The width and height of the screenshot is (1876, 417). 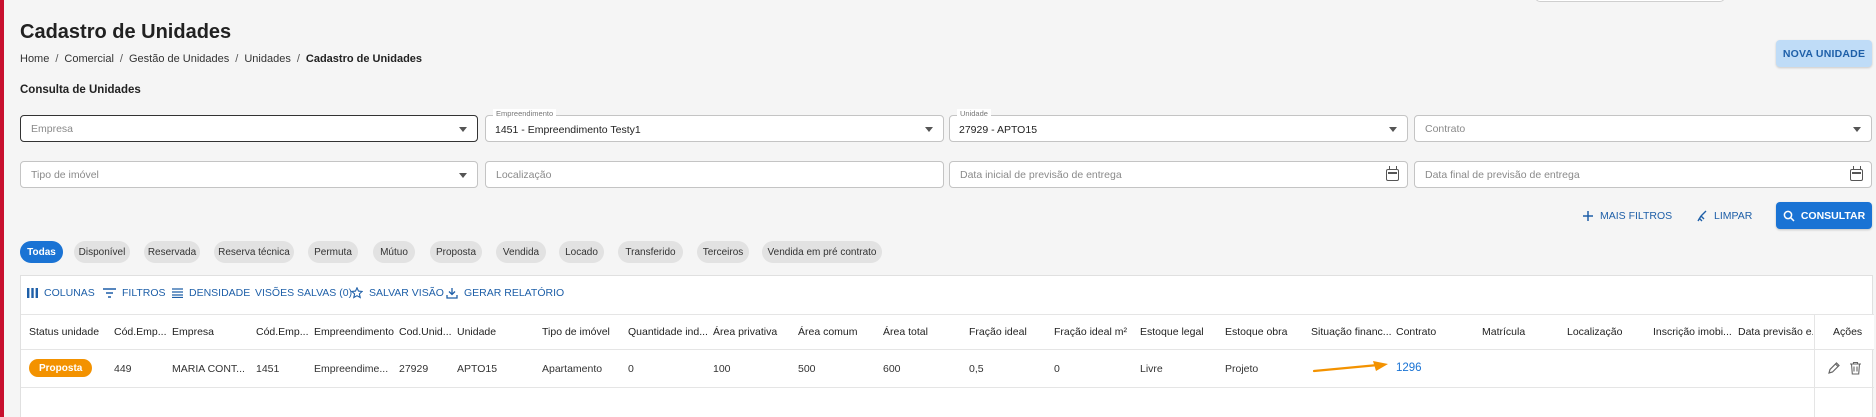 What do you see at coordinates (357, 293) in the screenshot?
I see `star-icon` at bounding box center [357, 293].